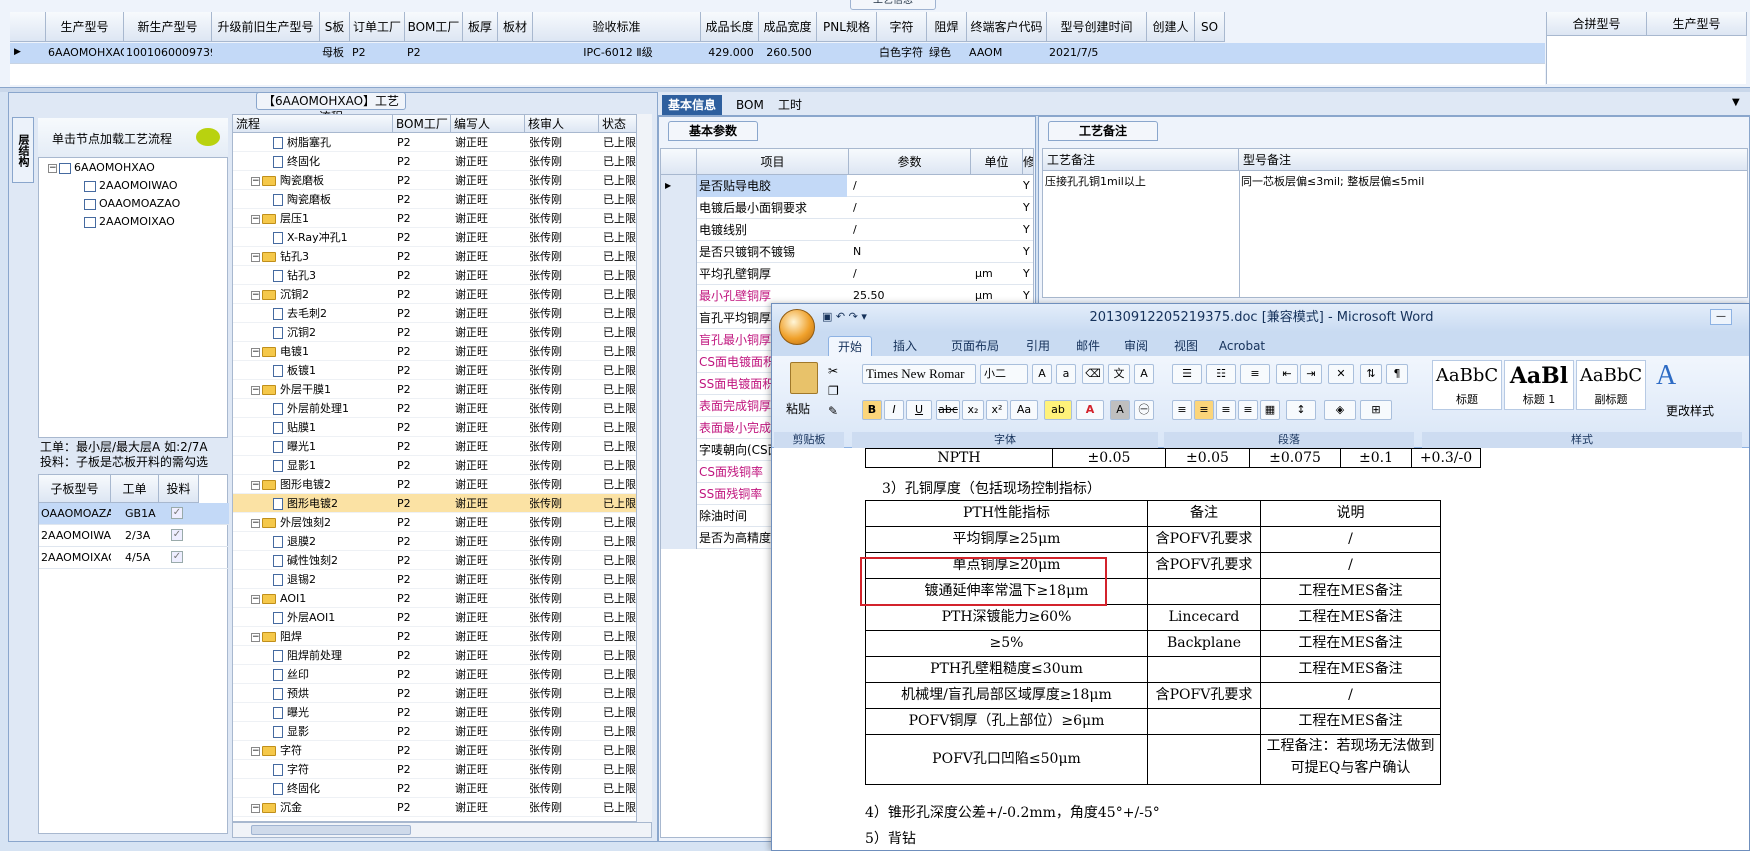  Describe the element at coordinates (266, 27) in the screenshot. I see `top-header-cell: 升级前旧生产型号` at that location.